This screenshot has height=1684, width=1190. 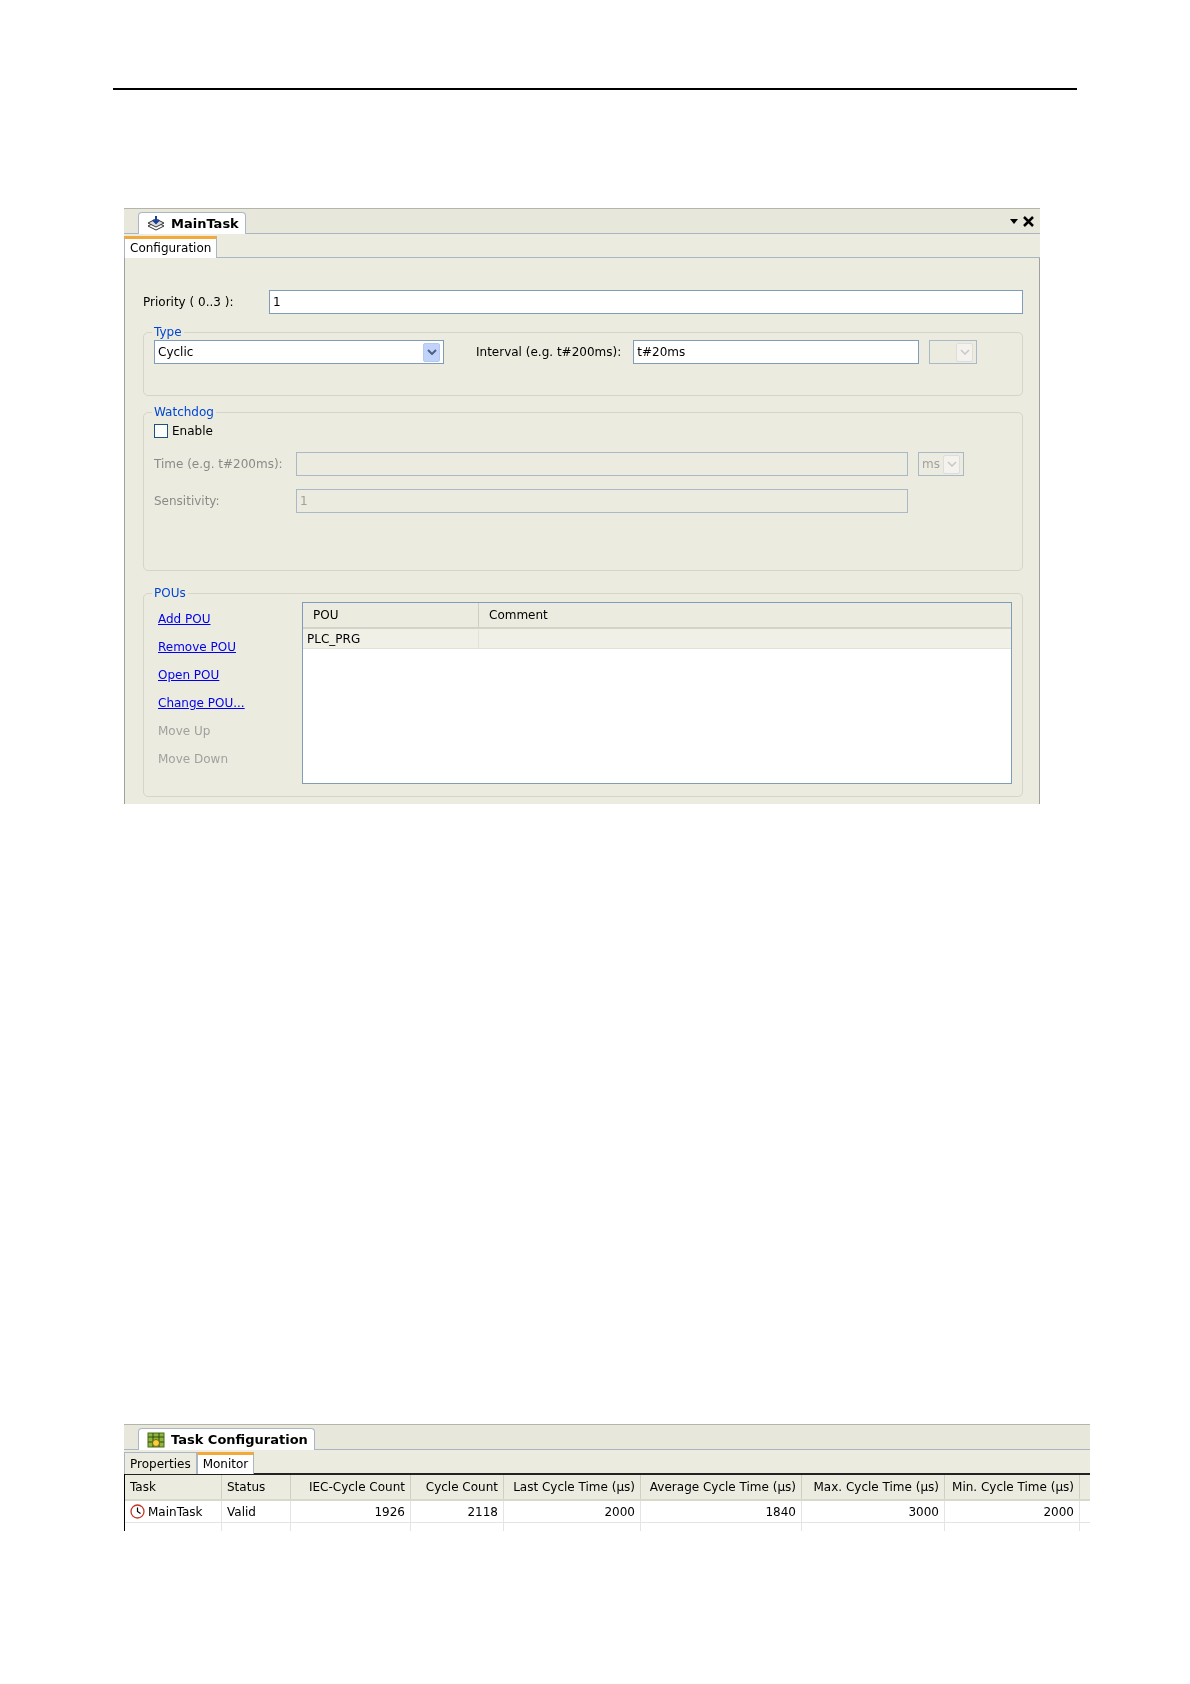 What do you see at coordinates (721, 1487) in the screenshot?
I see `column-header: Average Cycle Time (µs)` at bounding box center [721, 1487].